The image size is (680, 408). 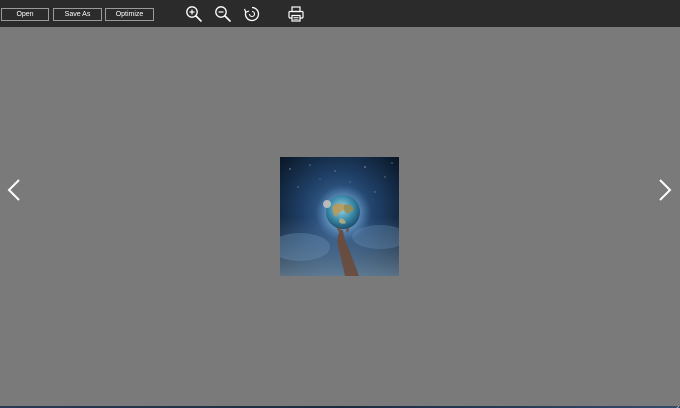 What do you see at coordinates (14, 190) in the screenshot?
I see `chevron-left-icon` at bounding box center [14, 190].